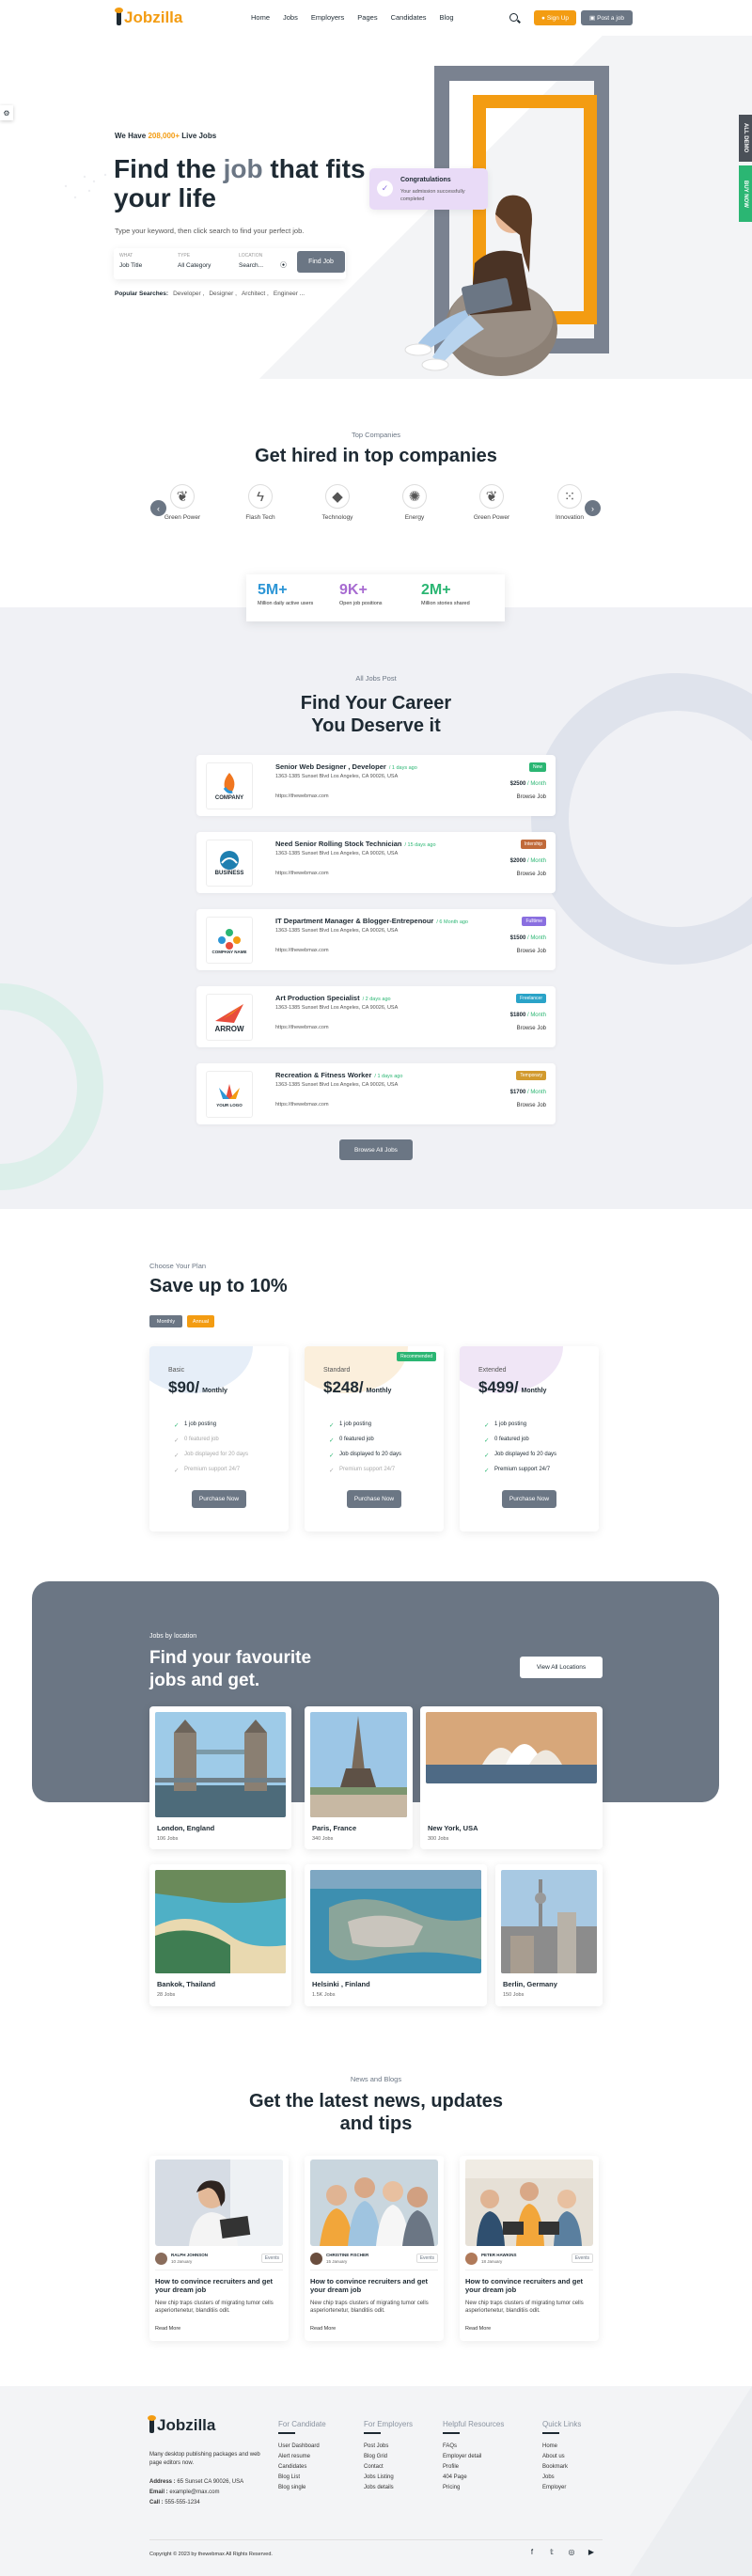  I want to click on what-field: WHAT Job Title, so click(130, 261).